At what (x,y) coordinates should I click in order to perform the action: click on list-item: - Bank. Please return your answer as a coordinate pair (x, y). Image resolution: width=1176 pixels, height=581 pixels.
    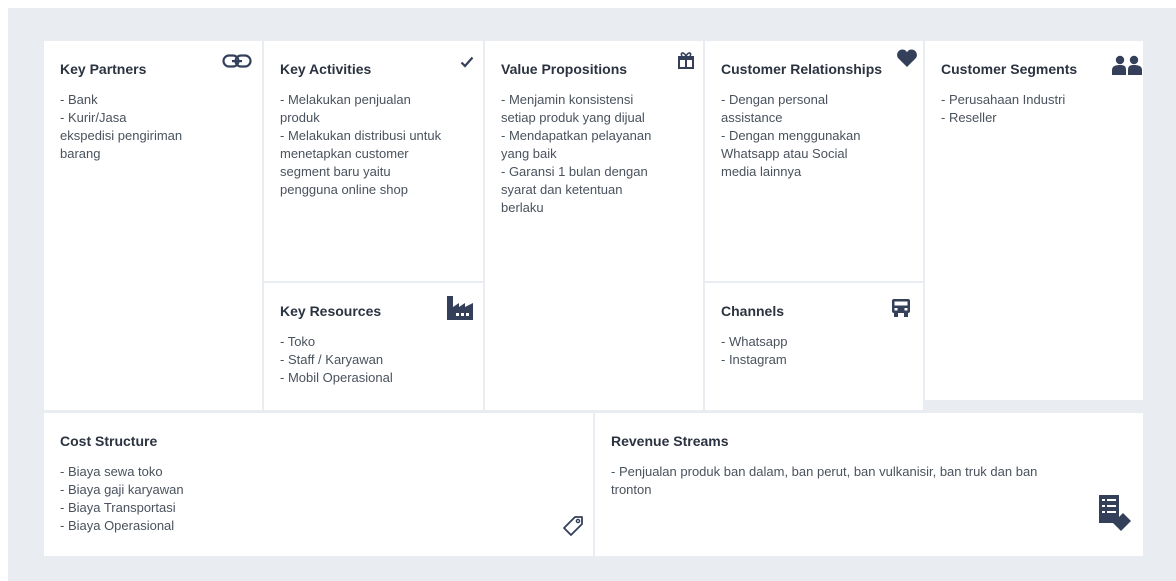
    Looking at the image, I should click on (79, 99).